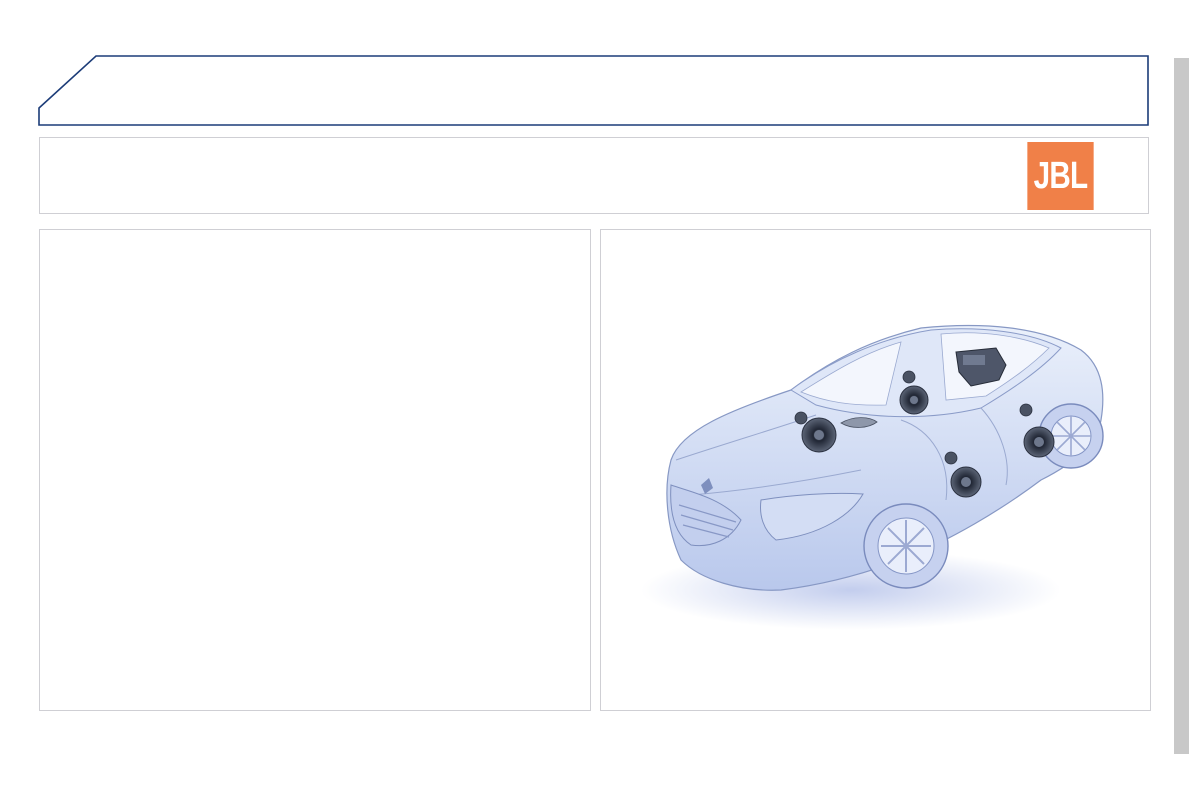  Describe the element at coordinates (872, 477) in the screenshot. I see `car-cutaway-illustration` at that location.